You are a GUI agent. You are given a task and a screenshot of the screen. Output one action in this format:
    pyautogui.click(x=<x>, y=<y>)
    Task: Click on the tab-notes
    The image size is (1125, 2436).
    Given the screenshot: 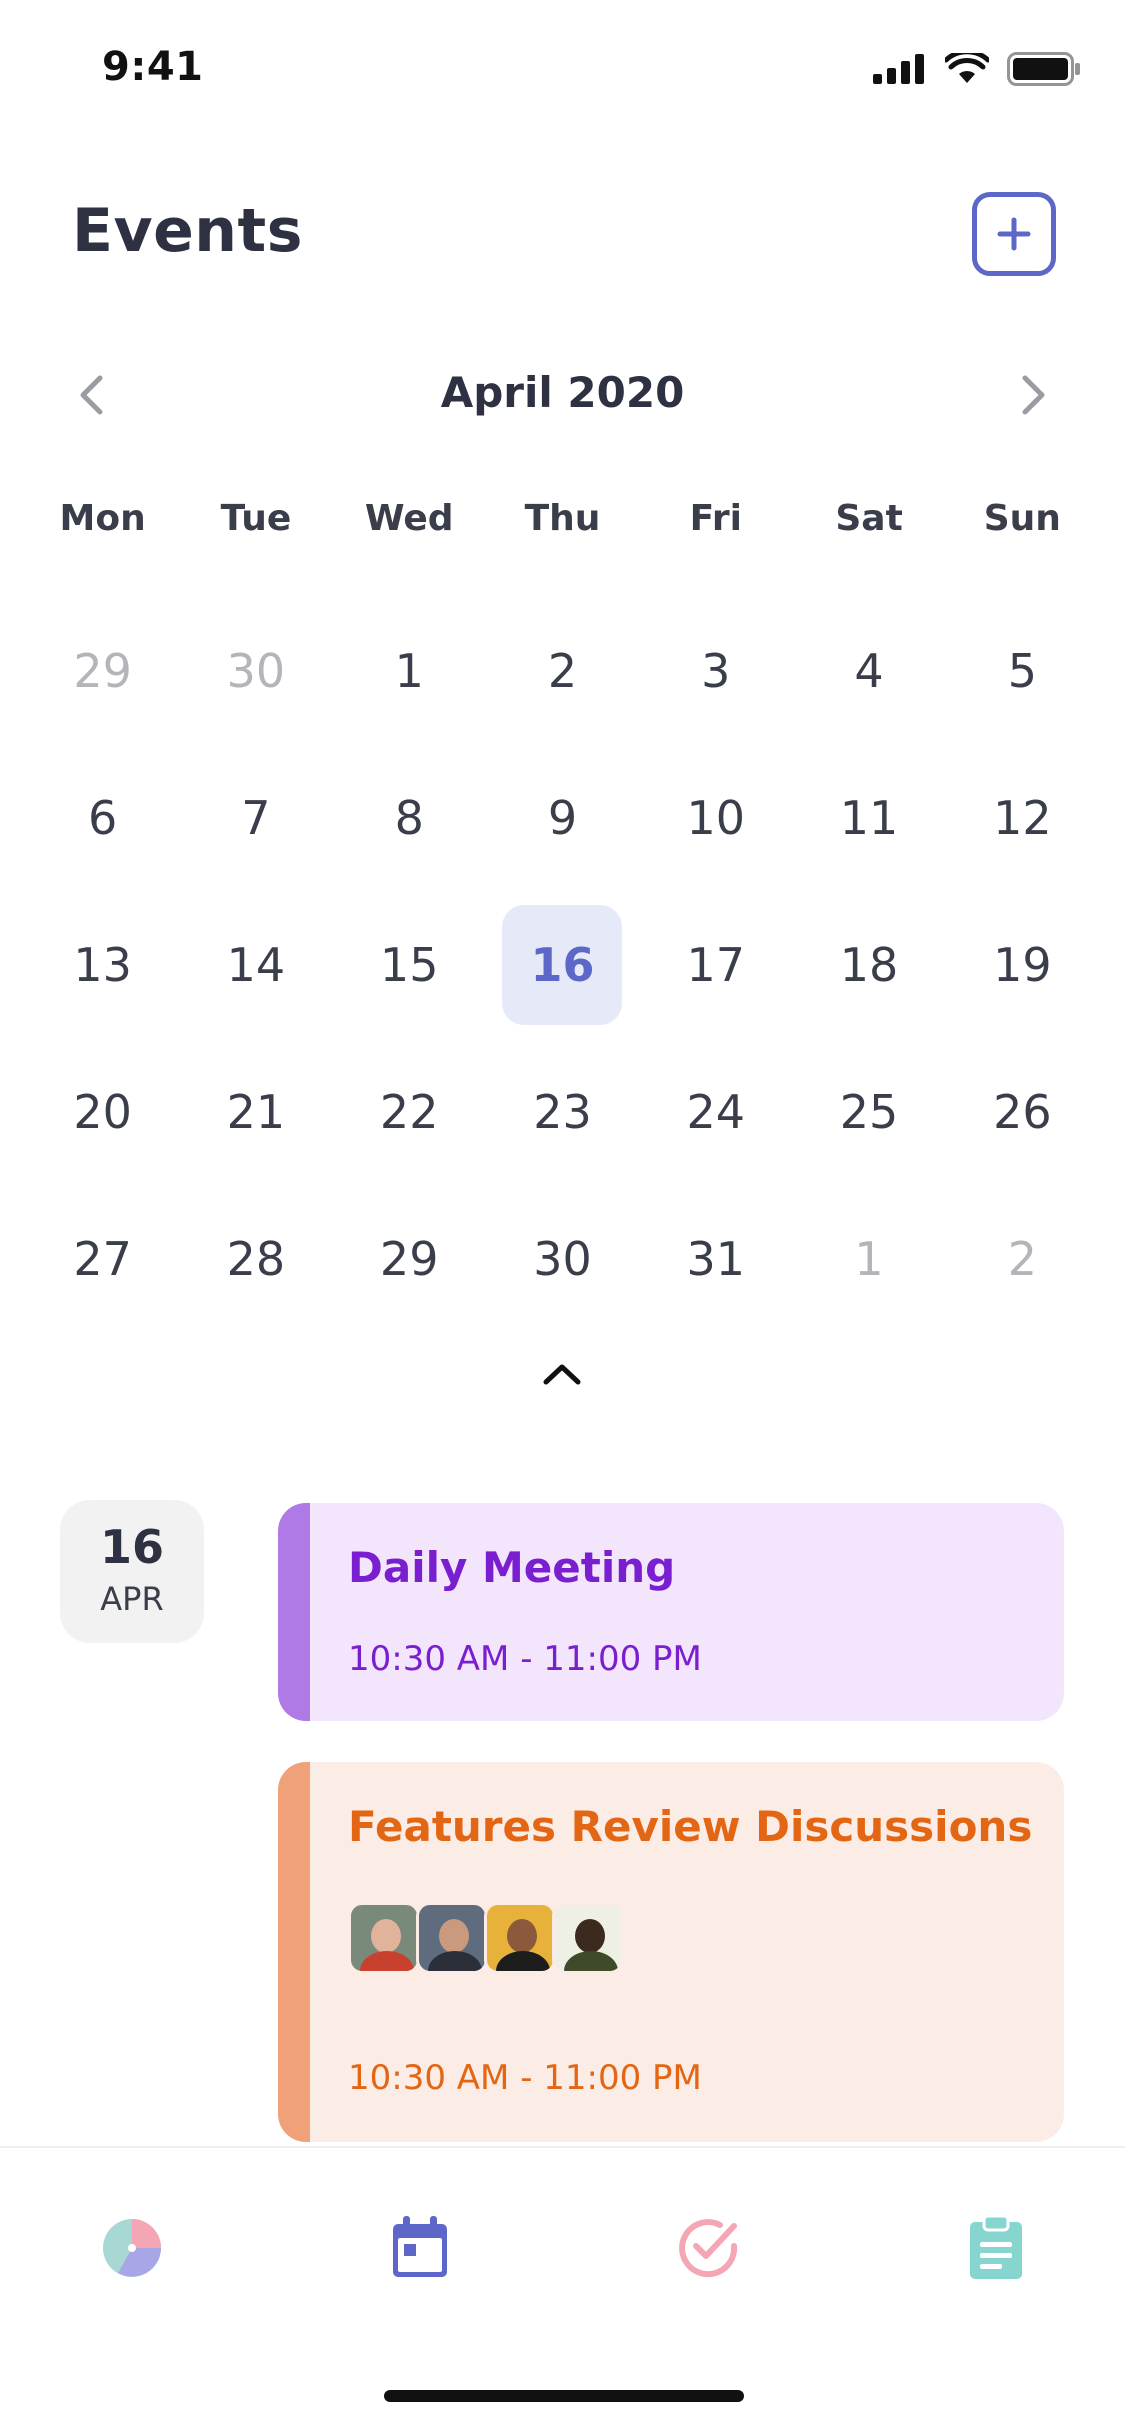 What is the action you would take?
    pyautogui.click(x=996, y=2248)
    